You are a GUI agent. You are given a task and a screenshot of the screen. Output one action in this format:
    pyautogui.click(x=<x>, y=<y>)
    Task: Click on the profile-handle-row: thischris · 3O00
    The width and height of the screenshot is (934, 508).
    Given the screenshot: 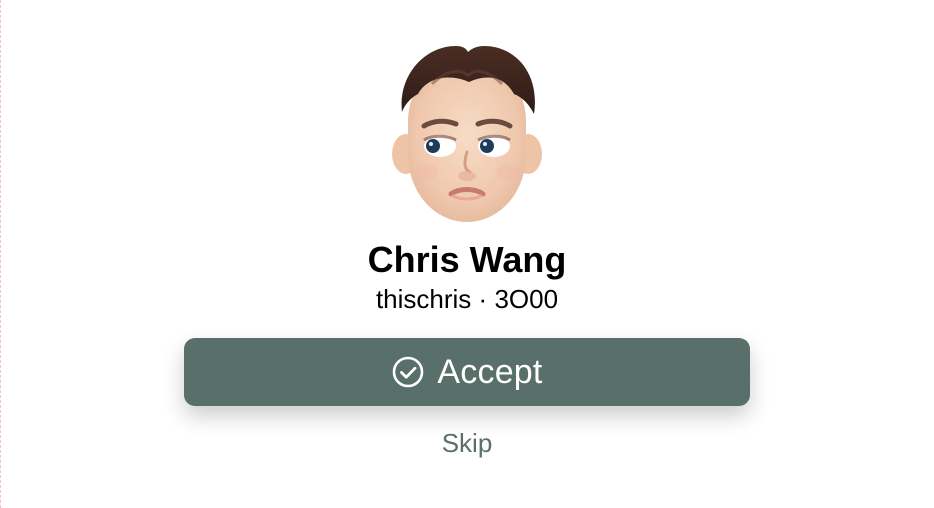 What is the action you would take?
    pyautogui.click(x=467, y=299)
    